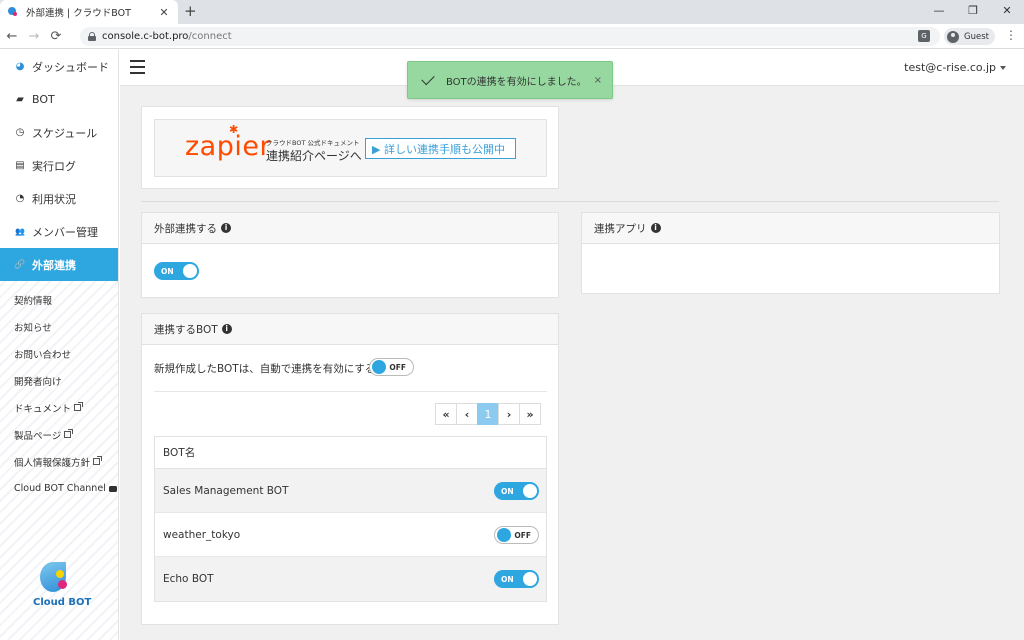  I want to click on sidebar-item-dashboard: ◕ ダッシュボード, so click(59, 66).